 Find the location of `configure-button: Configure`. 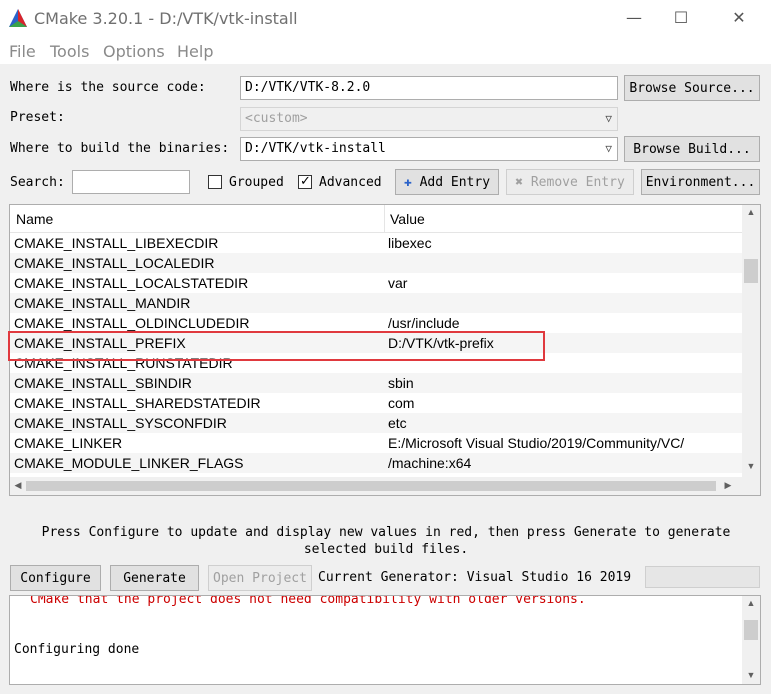

configure-button: Configure is located at coordinates (55, 578).